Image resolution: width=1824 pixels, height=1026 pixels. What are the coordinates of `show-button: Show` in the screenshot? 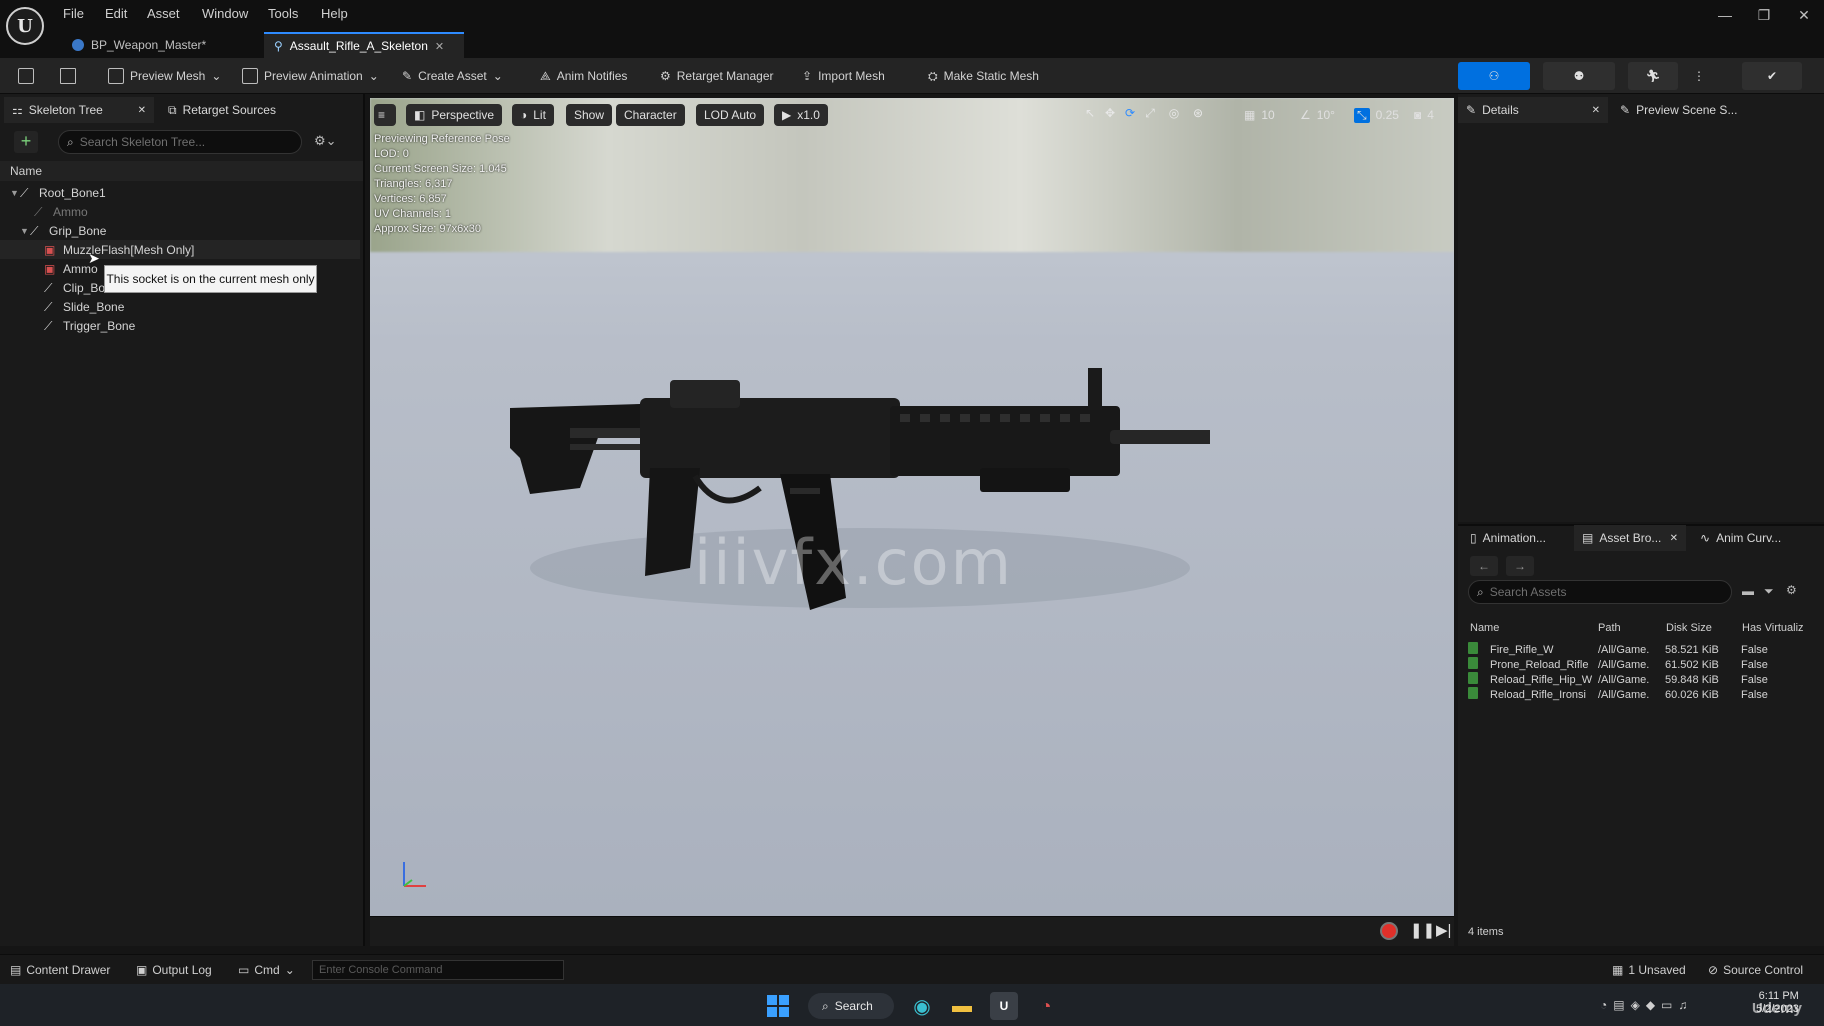 It's located at (589, 115).